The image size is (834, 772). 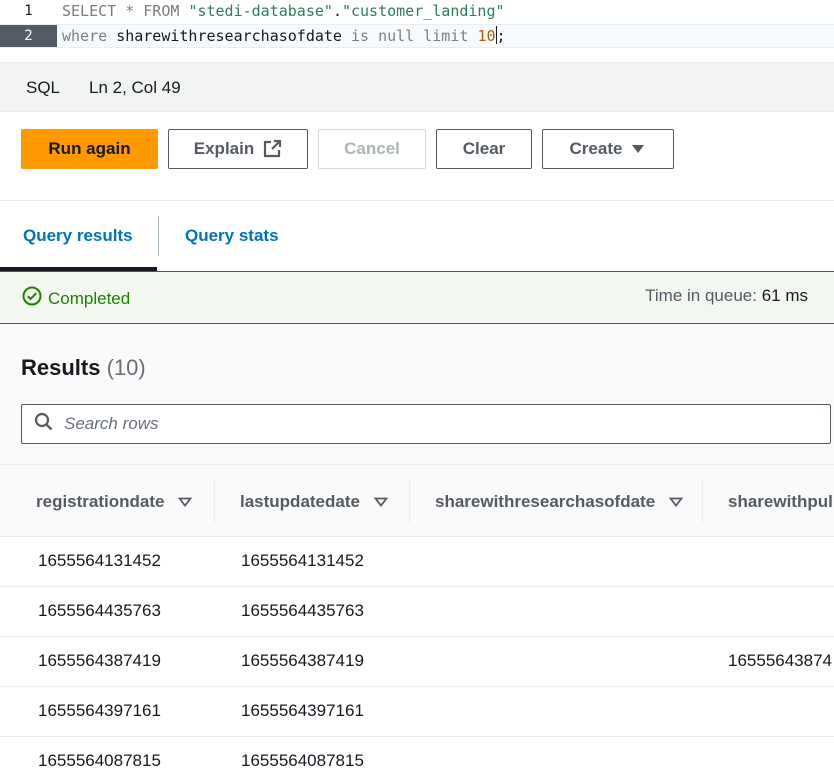 What do you see at coordinates (99, 760) in the screenshot?
I see `cell-registrationdate: 1655564087815` at bounding box center [99, 760].